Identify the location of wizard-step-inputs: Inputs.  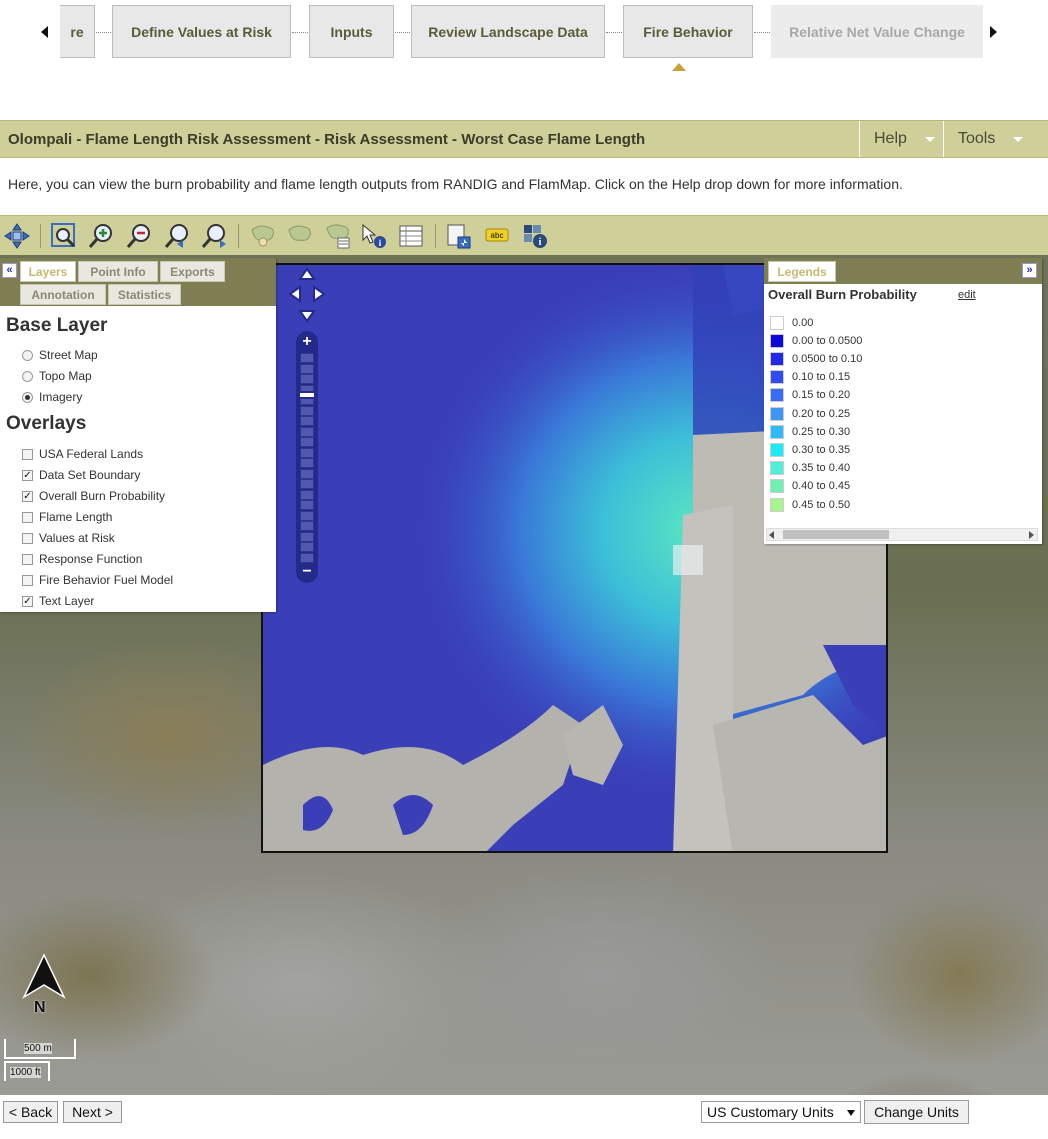
(351, 31).